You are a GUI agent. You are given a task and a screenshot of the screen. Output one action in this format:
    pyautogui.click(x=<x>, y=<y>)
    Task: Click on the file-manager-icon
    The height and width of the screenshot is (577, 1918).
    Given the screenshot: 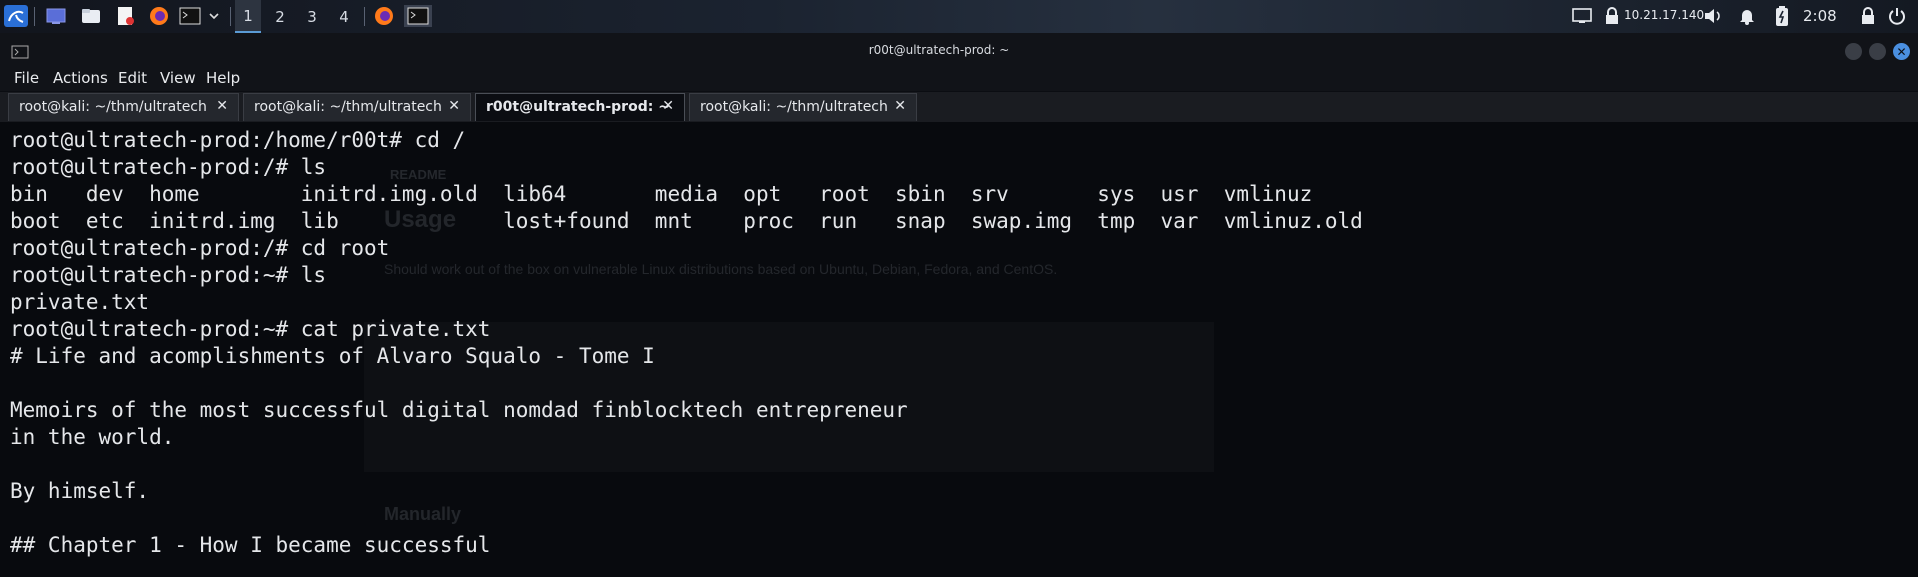 What is the action you would take?
    pyautogui.click(x=91, y=16)
    